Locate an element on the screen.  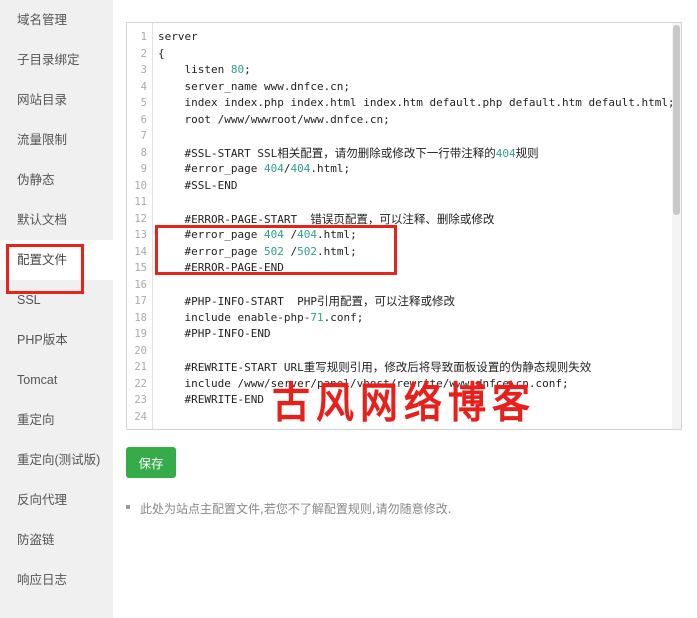
sidebar-item-label: 配置文件 is located at coordinates (42, 260).